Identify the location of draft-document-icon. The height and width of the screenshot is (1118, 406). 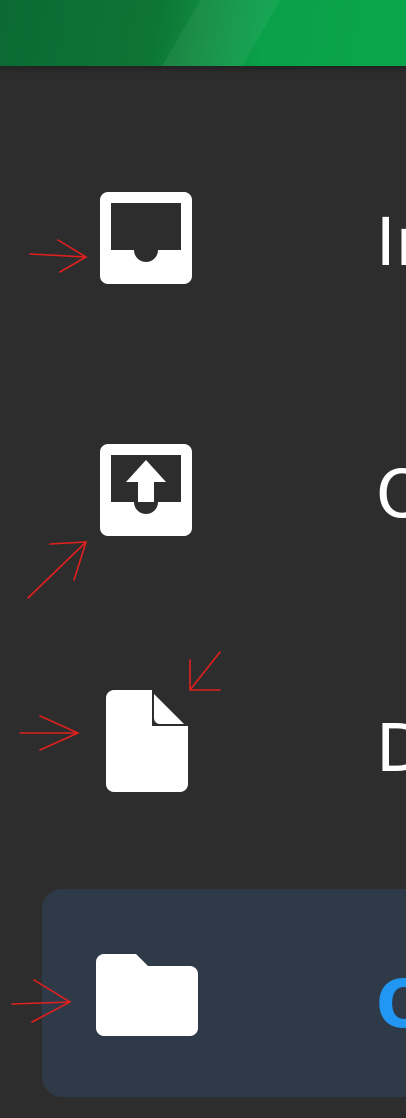
(147, 741).